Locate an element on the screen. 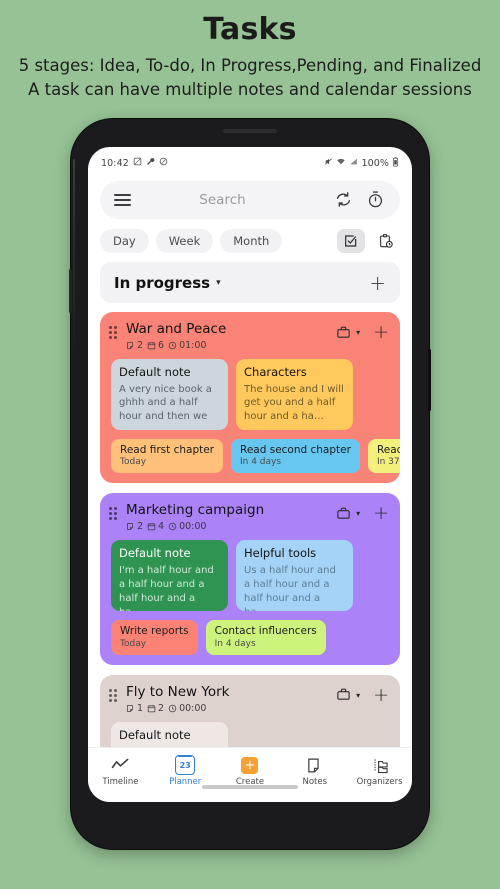 The width and height of the screenshot is (500, 889). checkbox-icon is located at coordinates (351, 241).